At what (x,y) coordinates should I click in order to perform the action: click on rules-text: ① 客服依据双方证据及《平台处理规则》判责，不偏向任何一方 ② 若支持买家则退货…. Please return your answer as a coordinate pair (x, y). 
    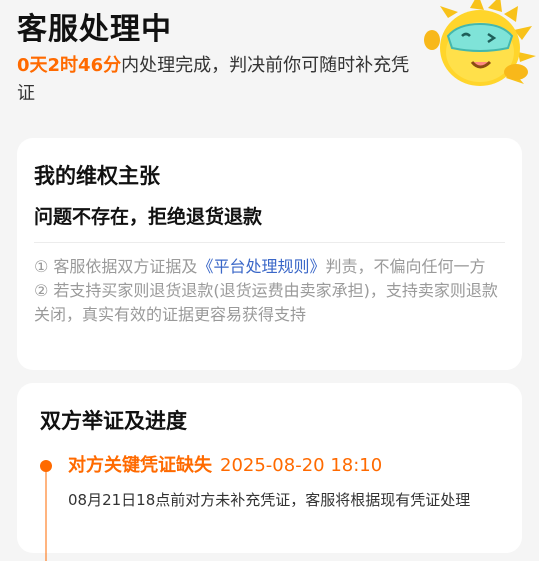
    Looking at the image, I should click on (270, 291).